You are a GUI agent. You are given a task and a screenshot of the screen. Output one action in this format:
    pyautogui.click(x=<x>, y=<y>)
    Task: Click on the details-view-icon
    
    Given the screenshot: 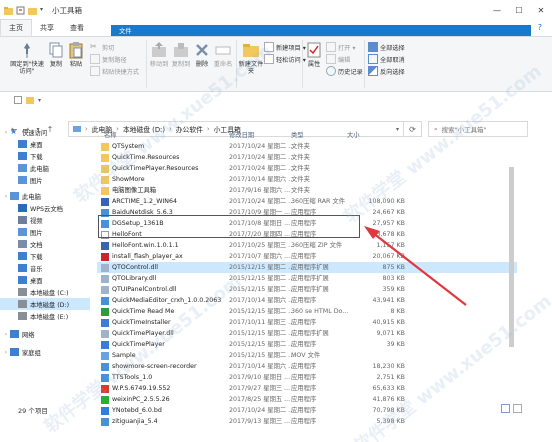 What is the action you would take?
    pyautogui.click(x=505, y=408)
    